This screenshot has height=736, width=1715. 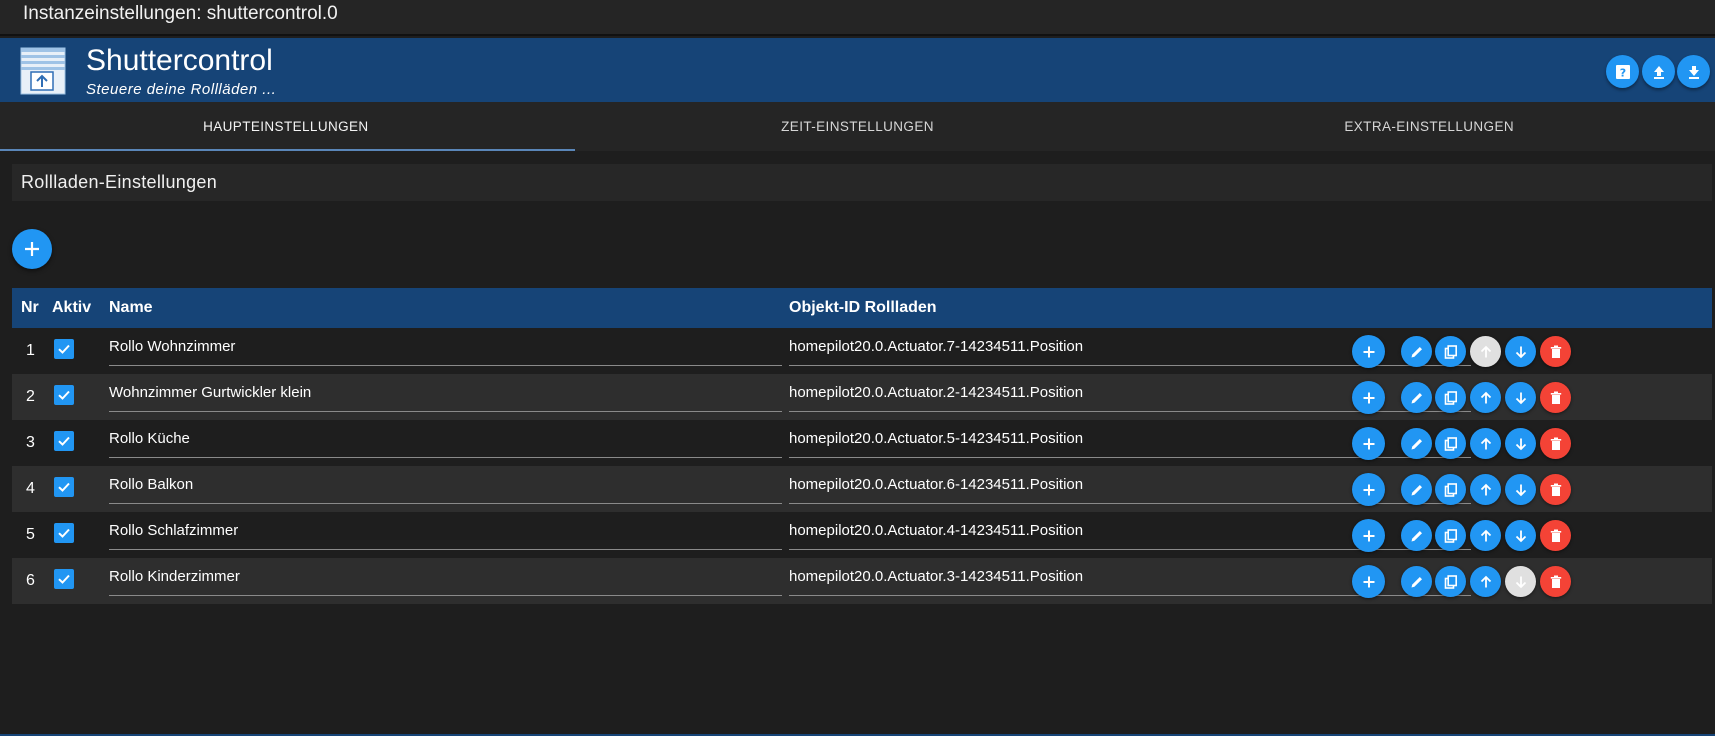 What do you see at coordinates (445, 535) in the screenshot?
I see `name-input: Rollo Schlafzimmer` at bounding box center [445, 535].